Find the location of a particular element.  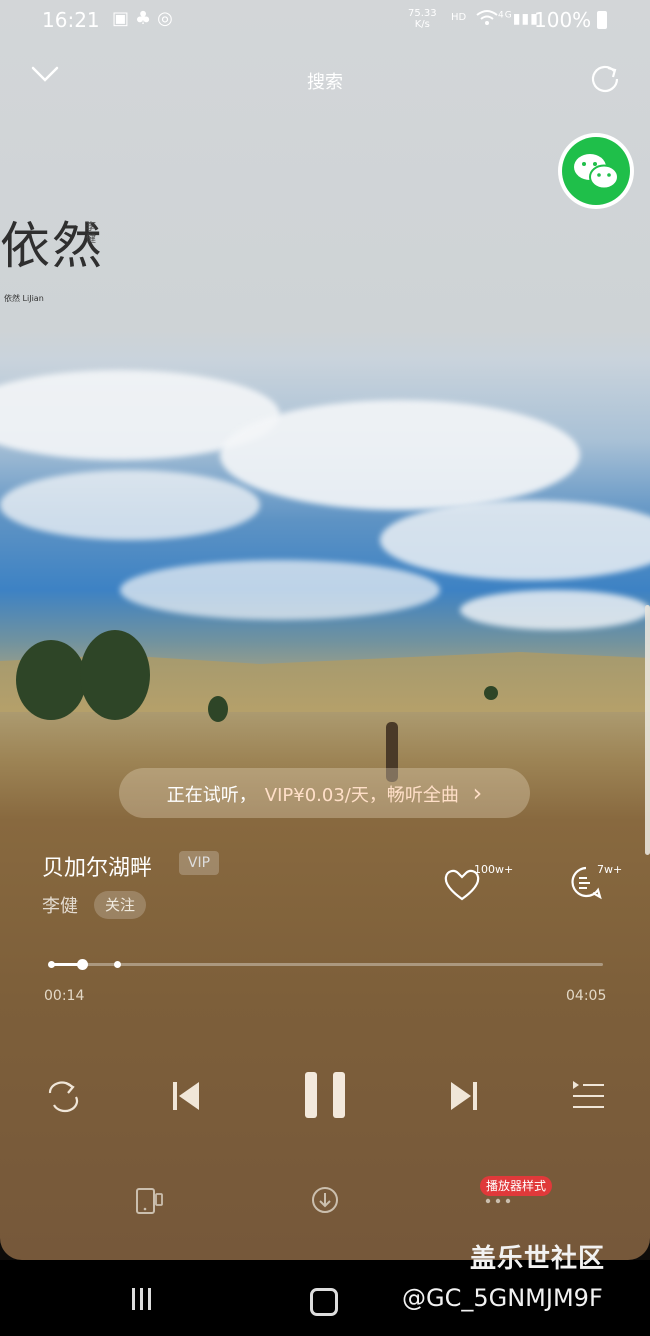

chevron-right-icon: › is located at coordinates (477, 793).